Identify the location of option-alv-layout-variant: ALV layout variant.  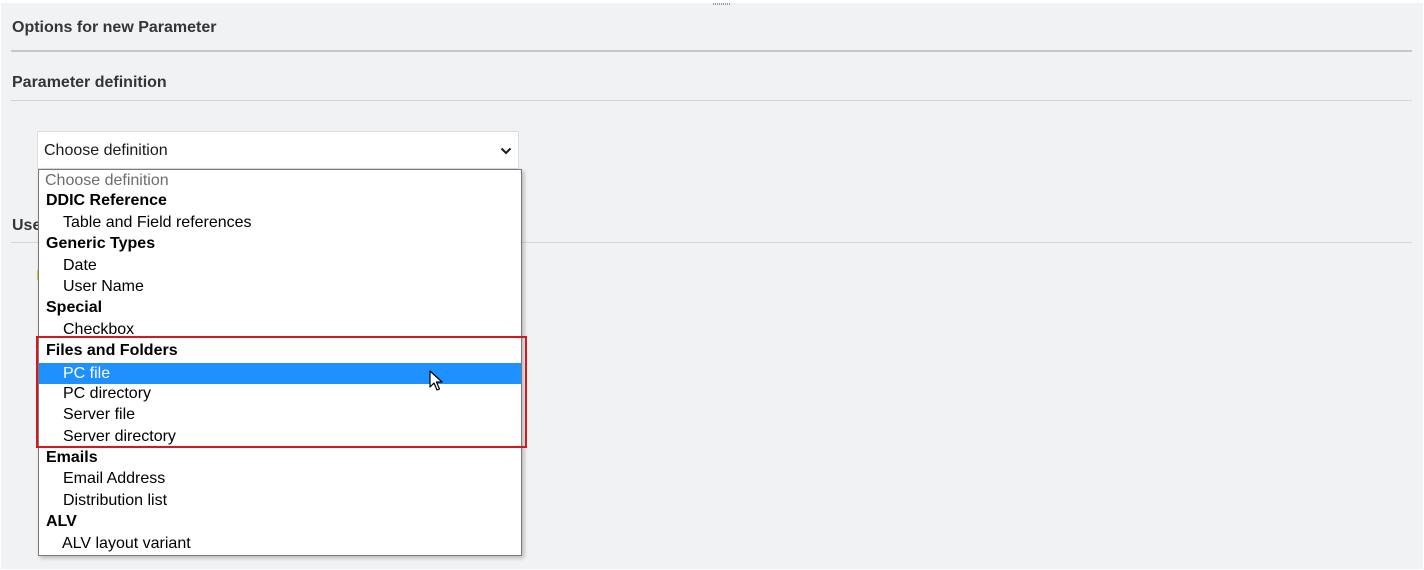
(280, 543).